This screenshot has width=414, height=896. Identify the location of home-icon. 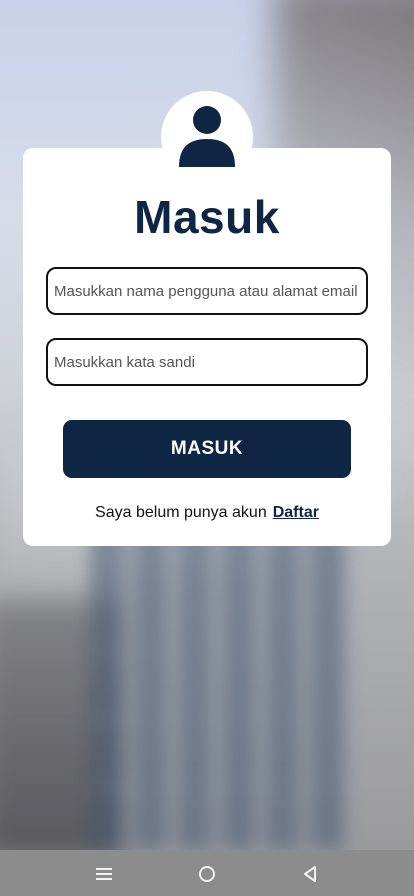
(207, 874).